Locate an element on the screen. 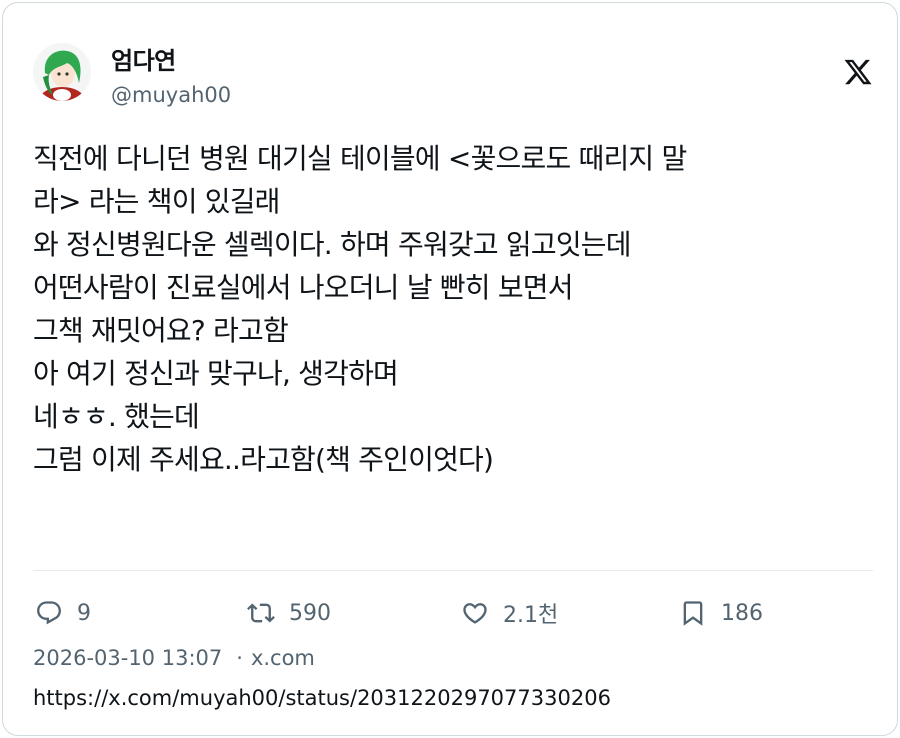 This screenshot has width=900, height=738. retweet-count: 590 is located at coordinates (310, 613).